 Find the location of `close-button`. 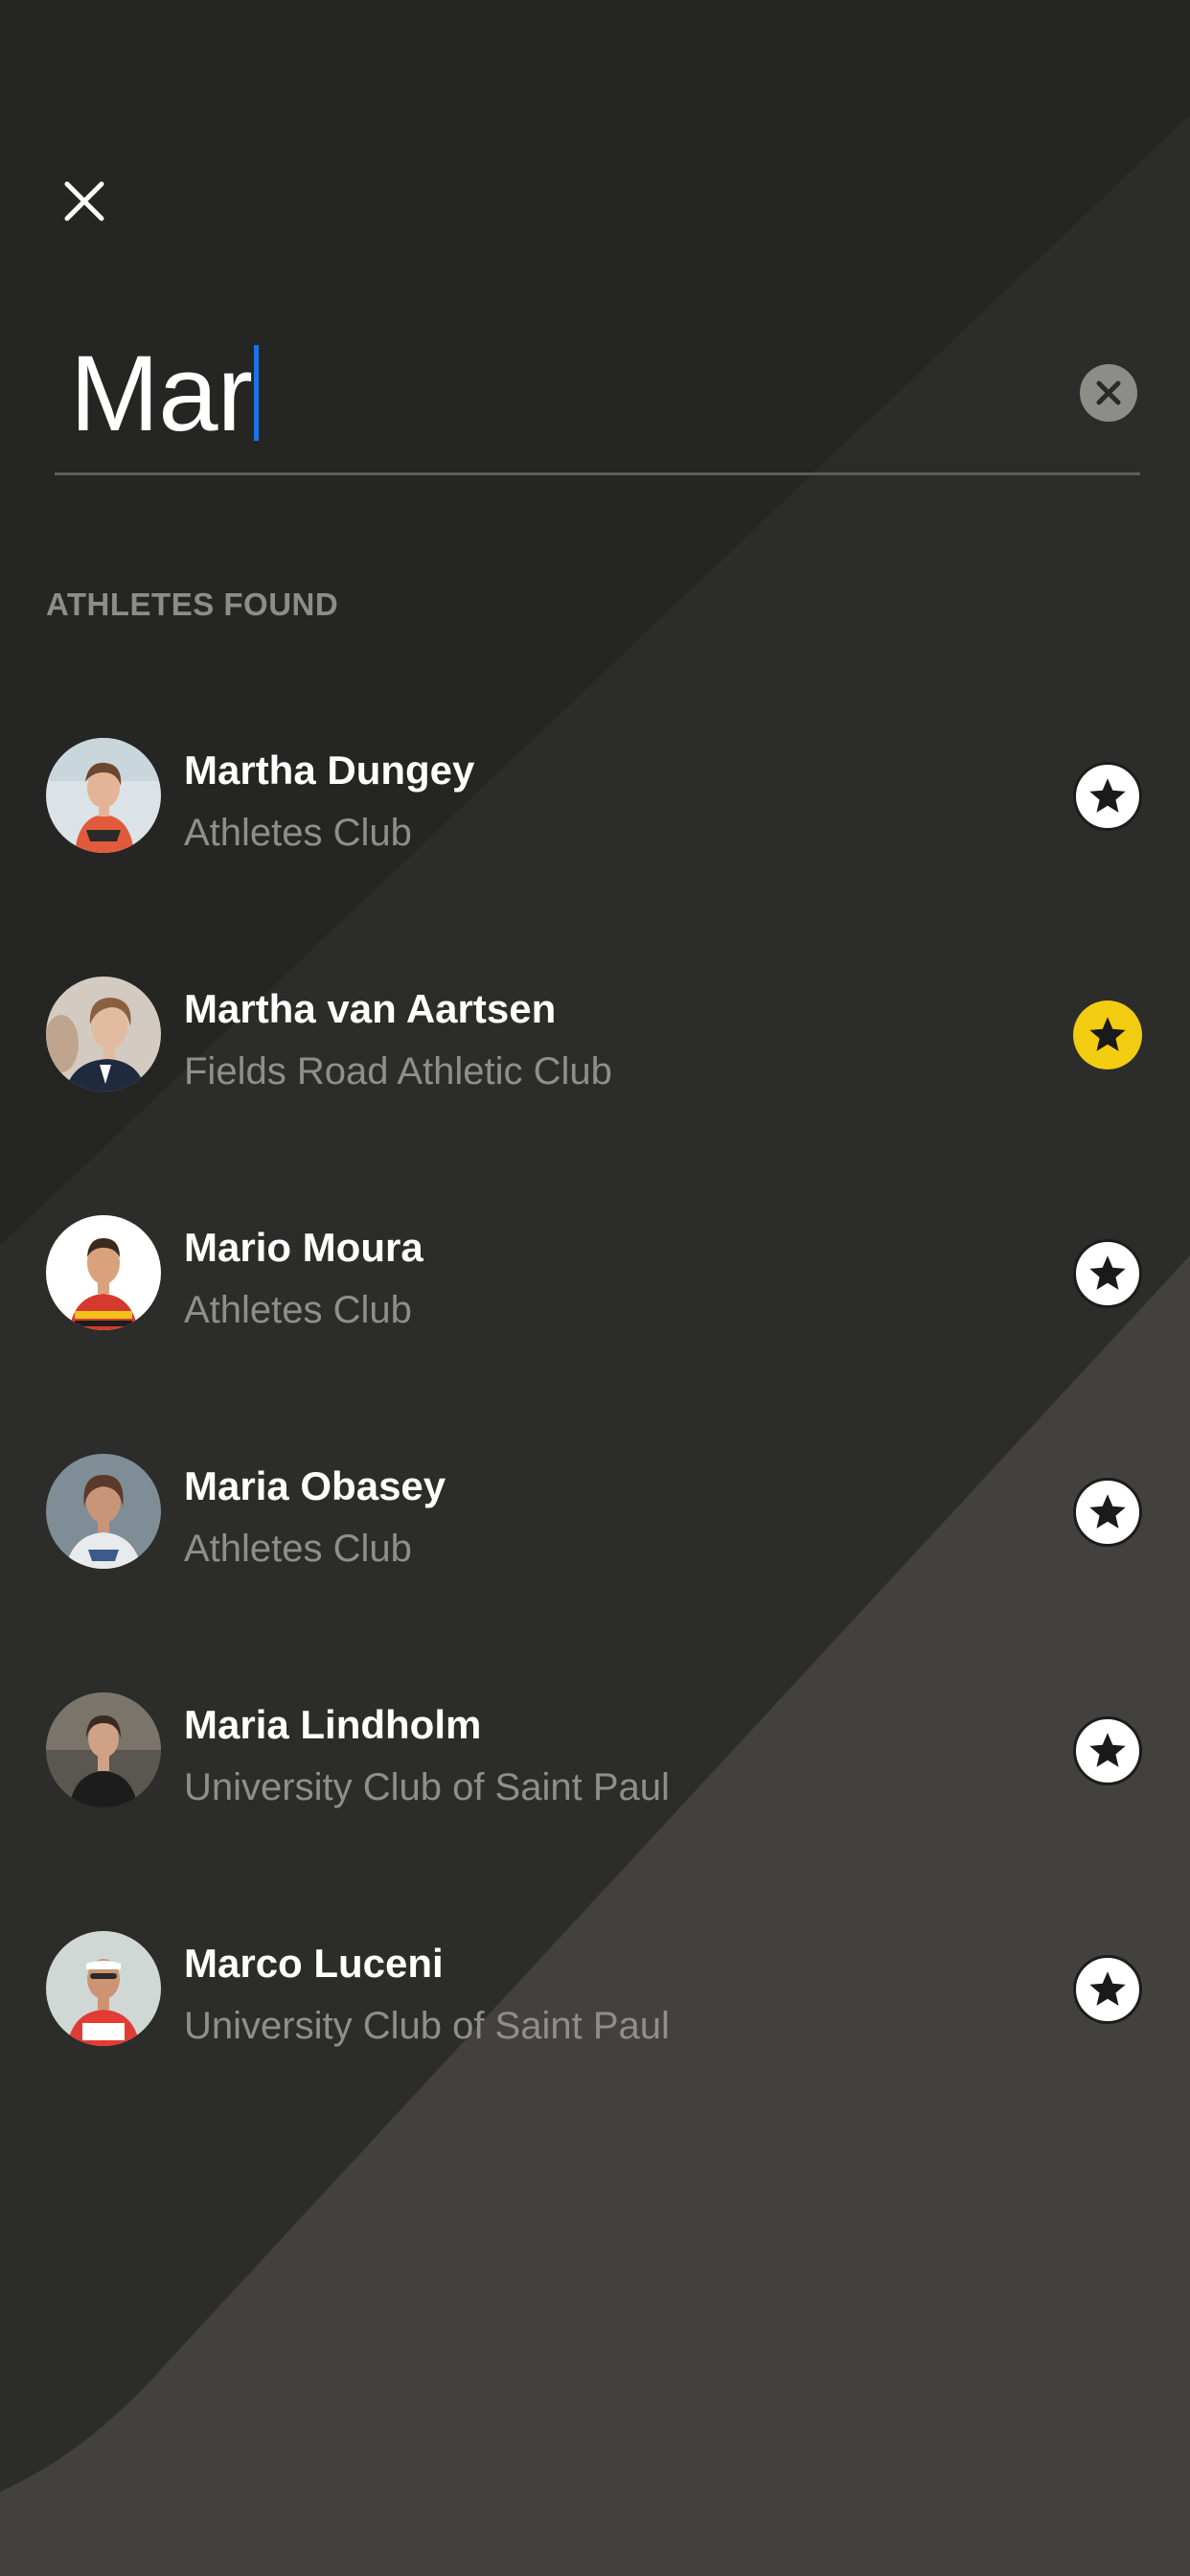

close-button is located at coordinates (85, 201).